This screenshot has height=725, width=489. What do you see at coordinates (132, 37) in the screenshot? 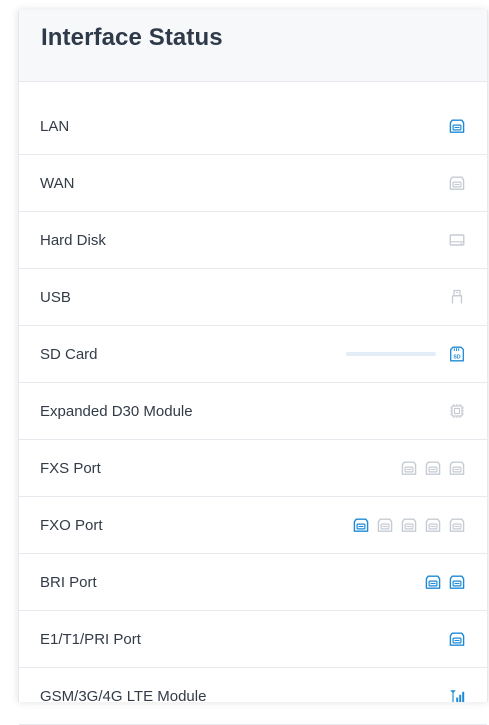
I see `panel-title: Interface Status` at bounding box center [132, 37].